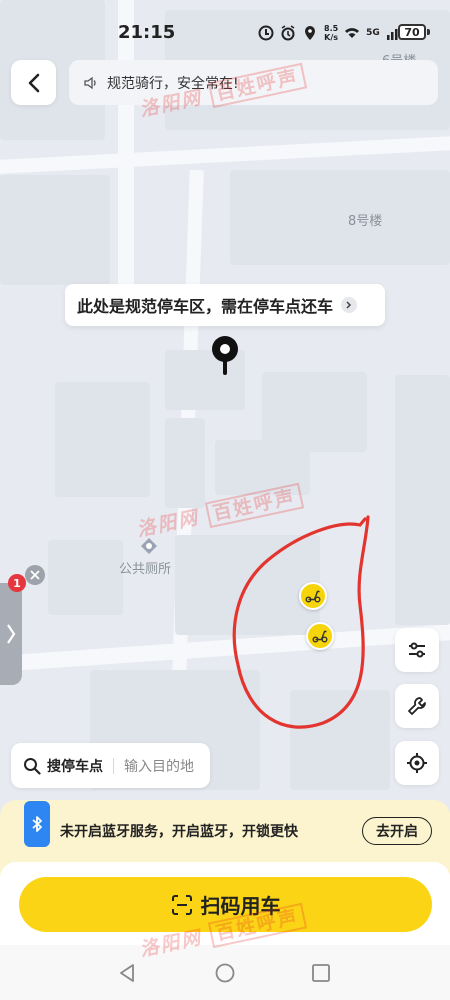 This screenshot has width=450, height=1000. I want to click on speaker-icon, so click(90, 82).